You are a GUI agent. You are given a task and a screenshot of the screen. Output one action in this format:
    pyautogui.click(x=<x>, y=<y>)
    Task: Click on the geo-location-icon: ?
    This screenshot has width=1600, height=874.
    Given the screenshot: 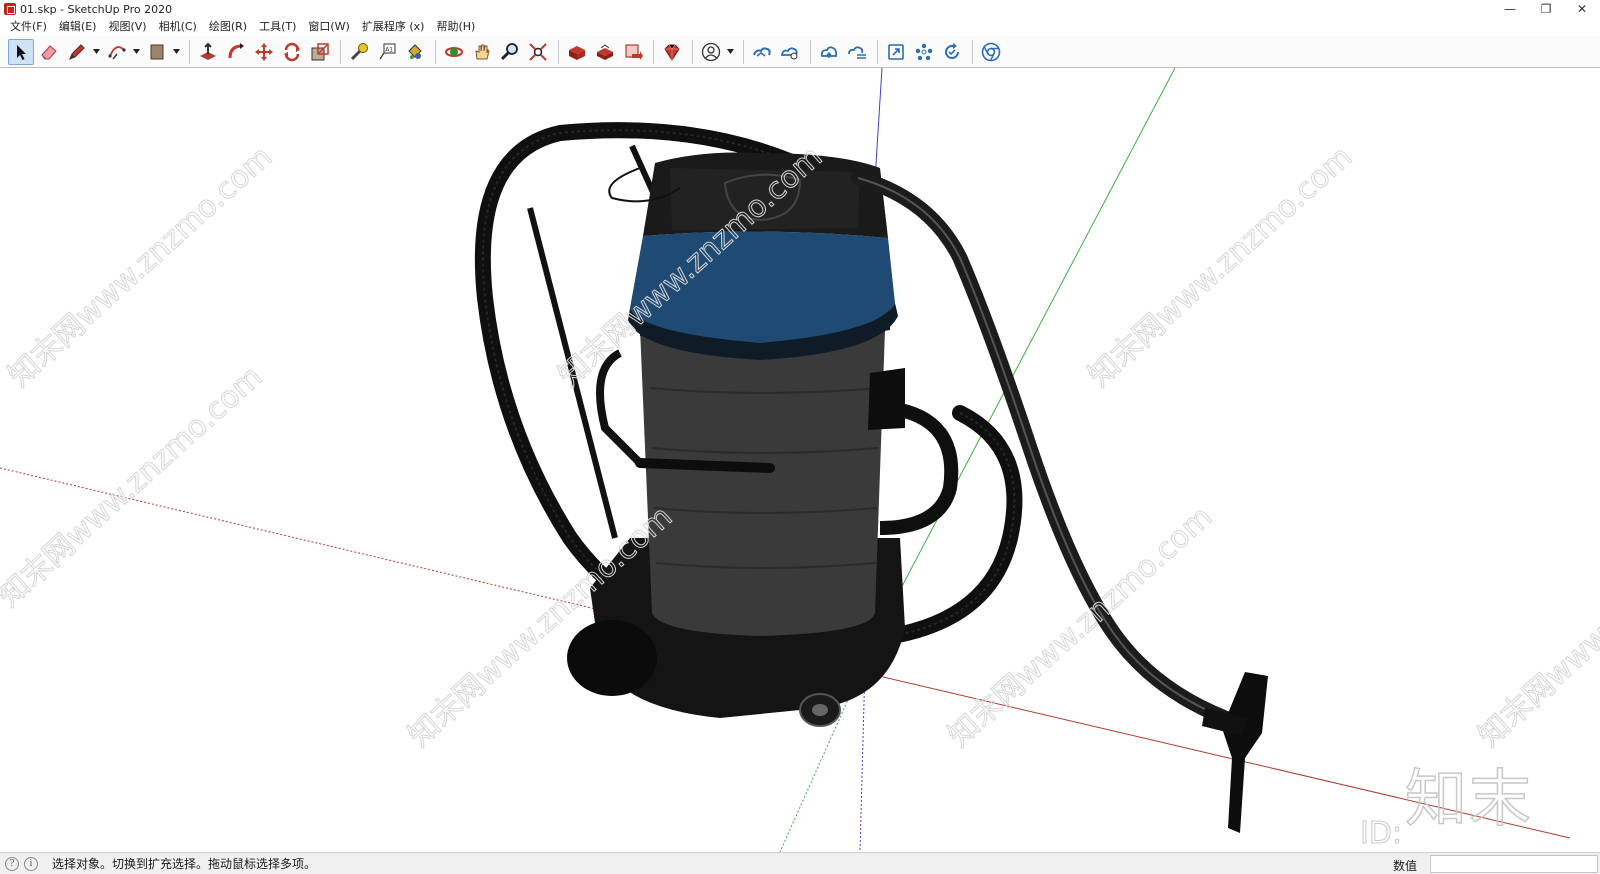 What is the action you would take?
    pyautogui.click(x=12, y=863)
    